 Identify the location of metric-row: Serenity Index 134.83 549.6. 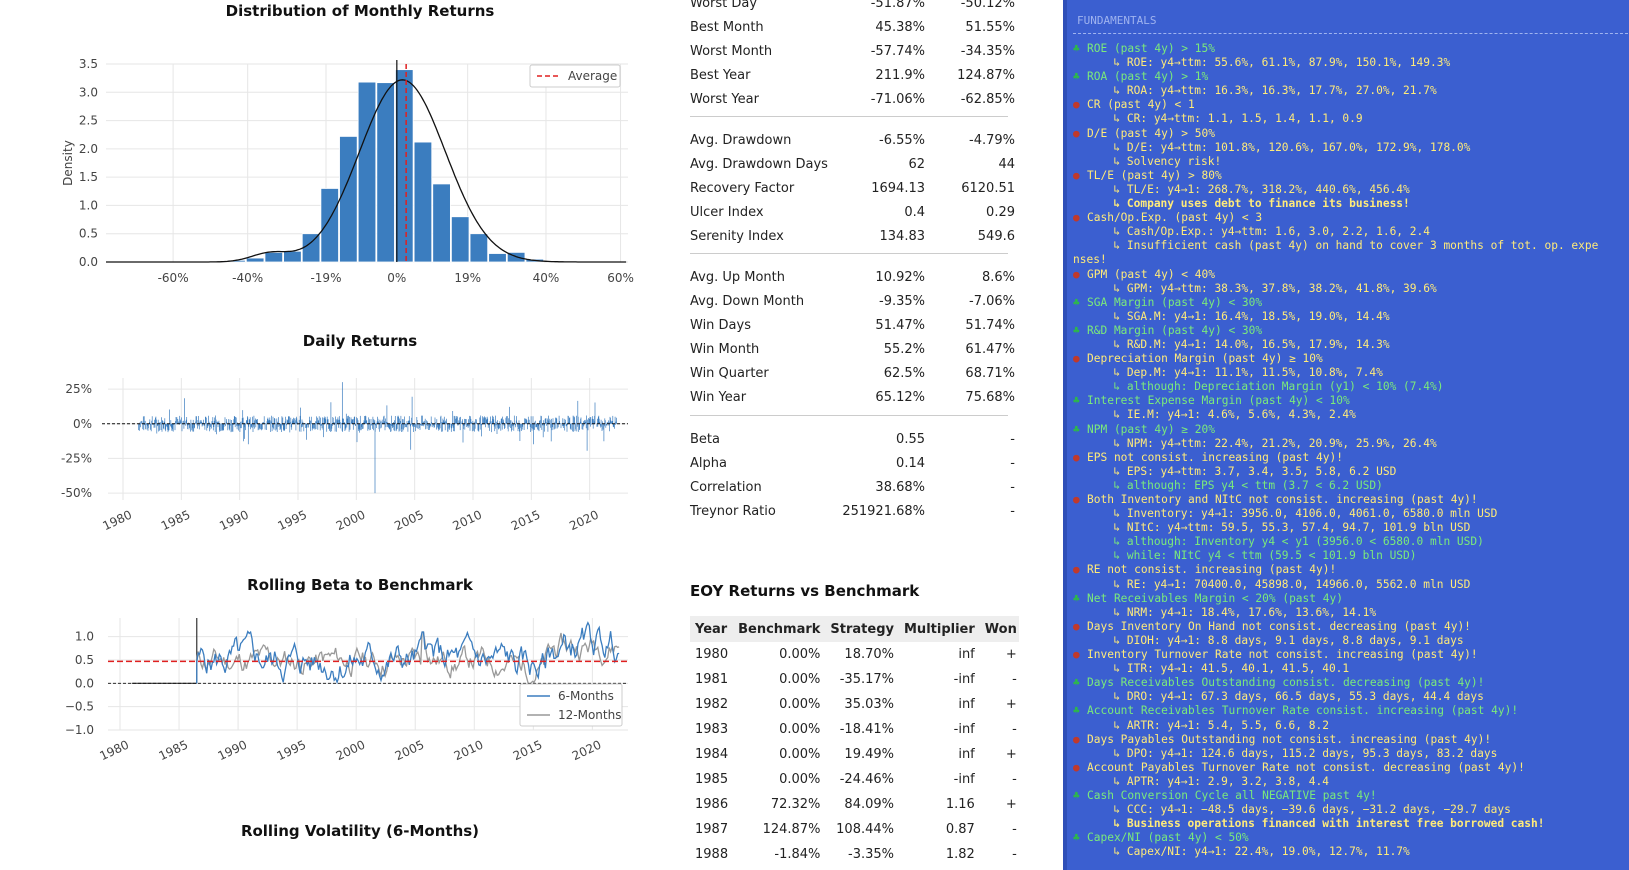
(852, 237).